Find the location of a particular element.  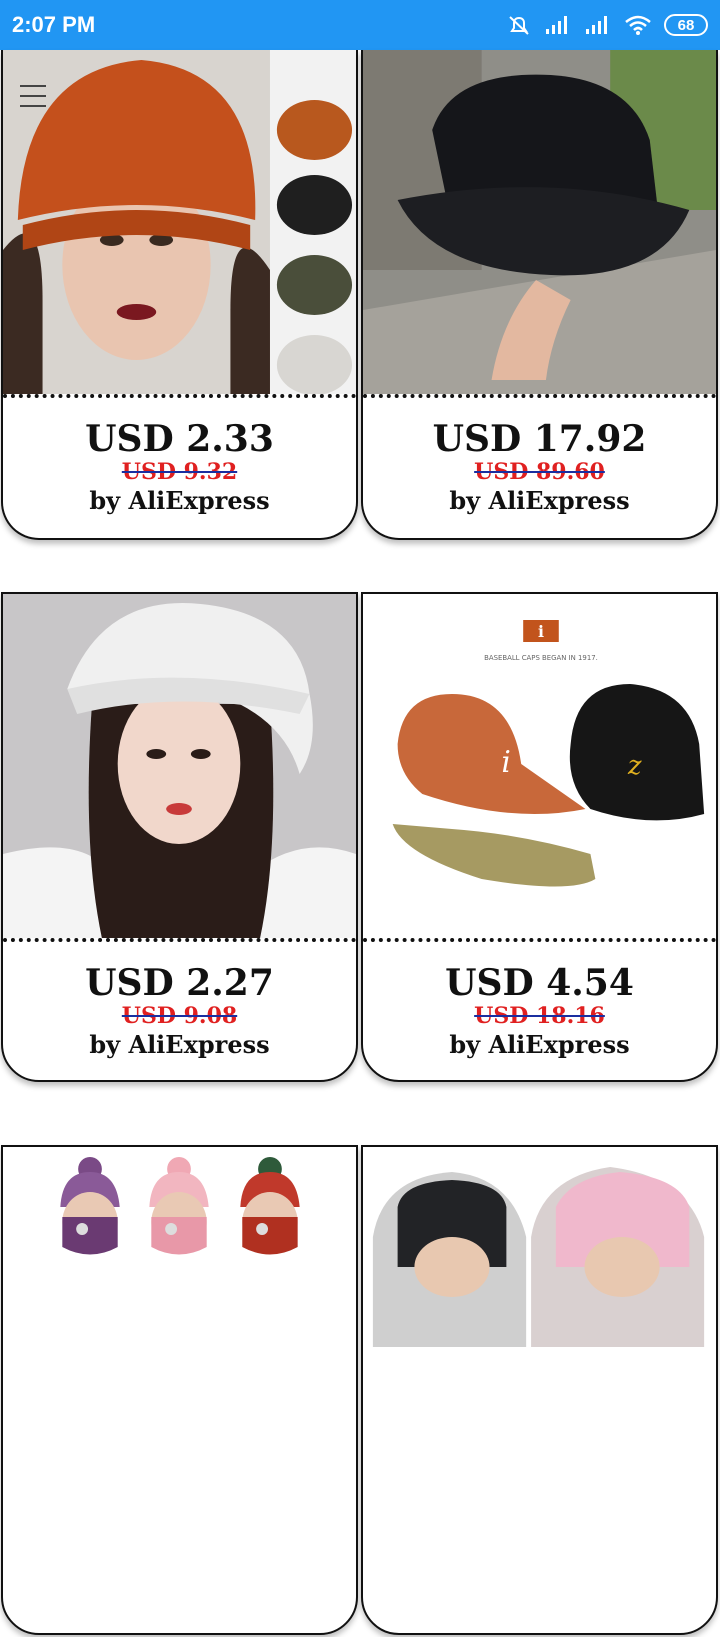

battery-icon: 68 is located at coordinates (686, 25).